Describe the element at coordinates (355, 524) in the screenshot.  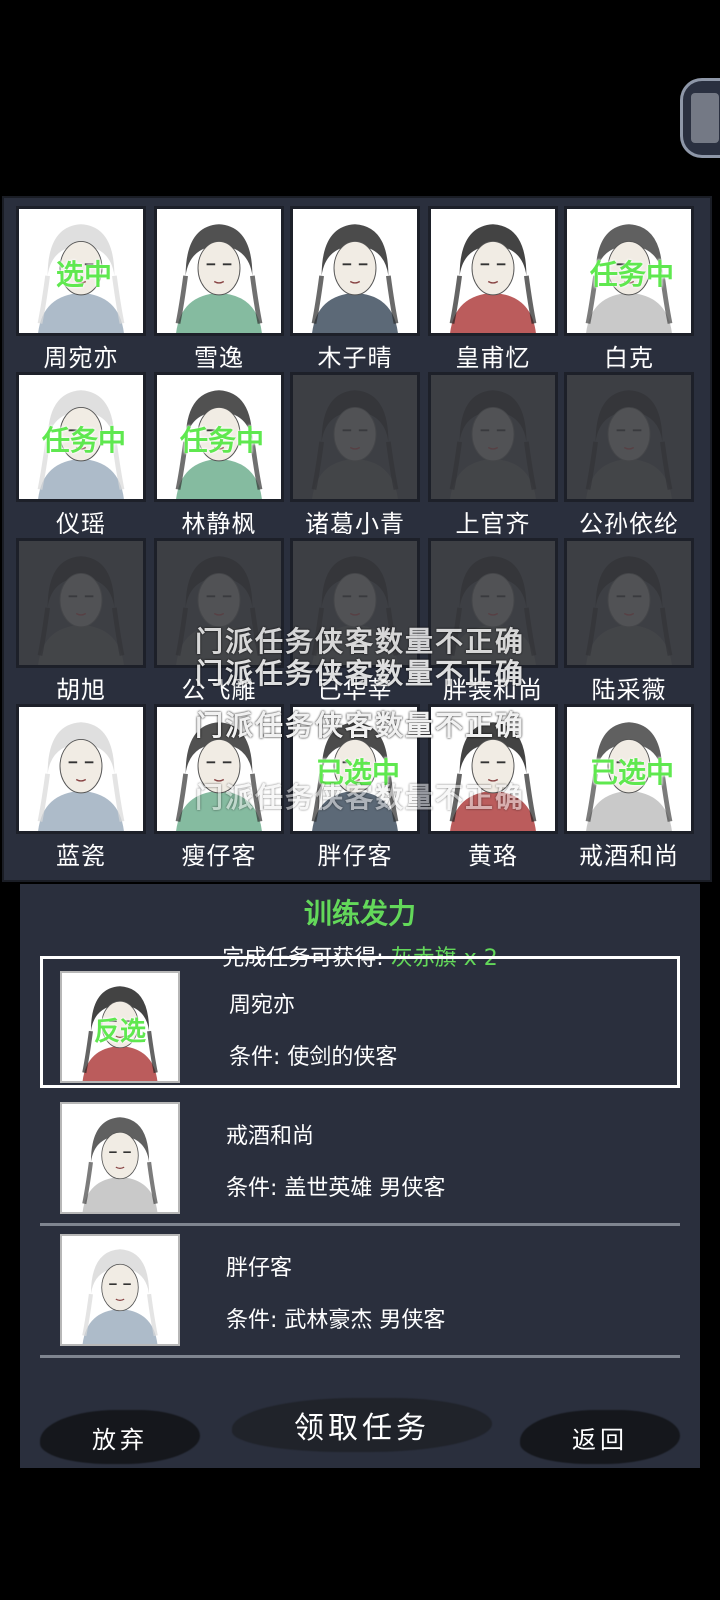
I see `hero-name: 诸葛小青` at that location.